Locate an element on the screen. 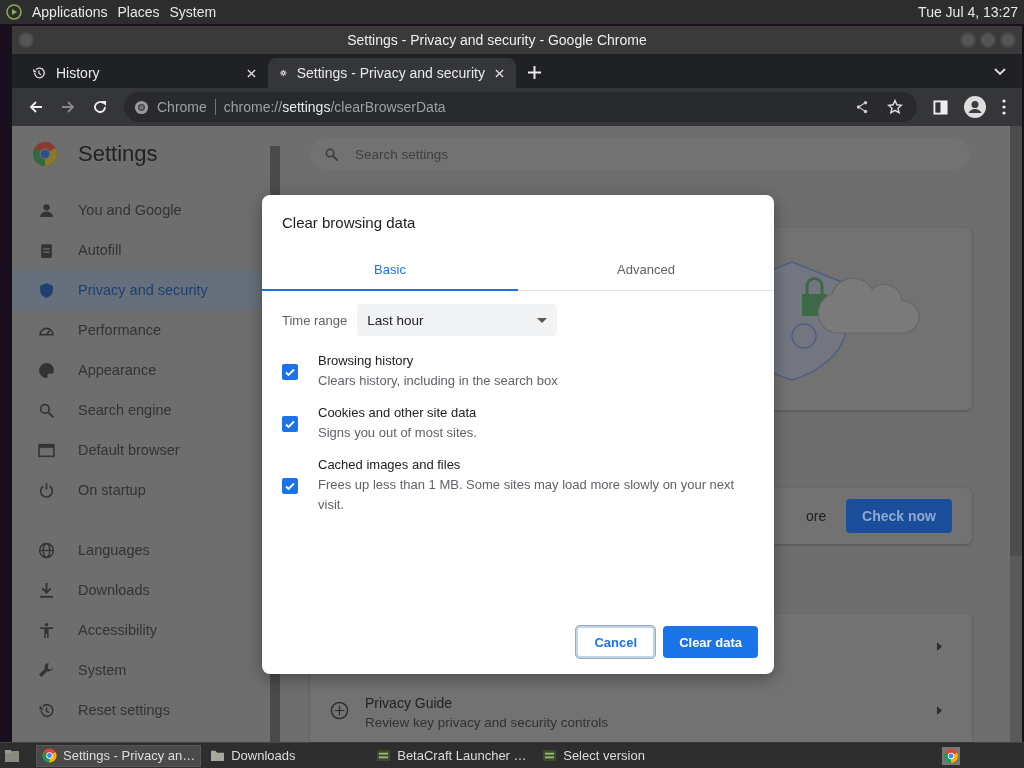 The height and width of the screenshot is (768, 1024). back-icon is located at coordinates (36, 107).